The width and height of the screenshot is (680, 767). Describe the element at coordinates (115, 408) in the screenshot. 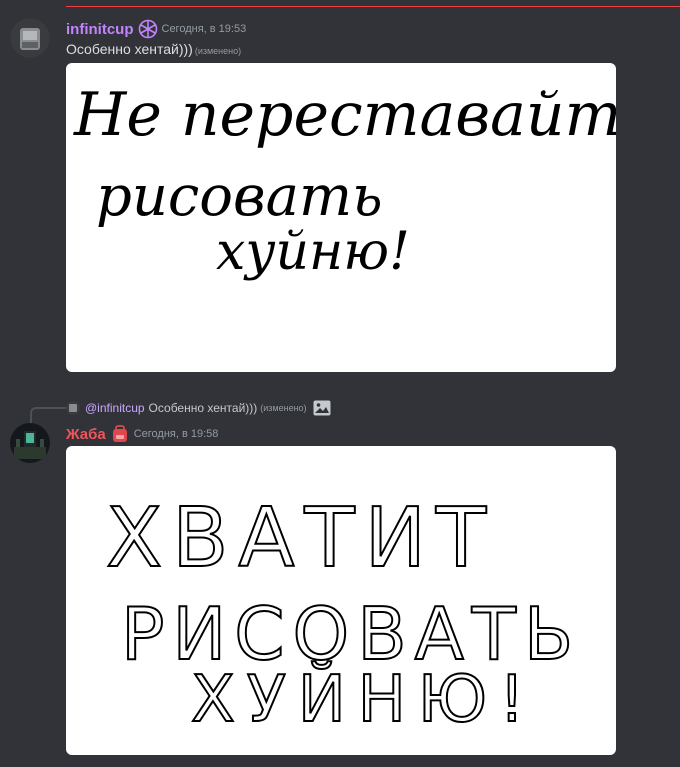

I see `reply-mention: @infinitcup` at that location.